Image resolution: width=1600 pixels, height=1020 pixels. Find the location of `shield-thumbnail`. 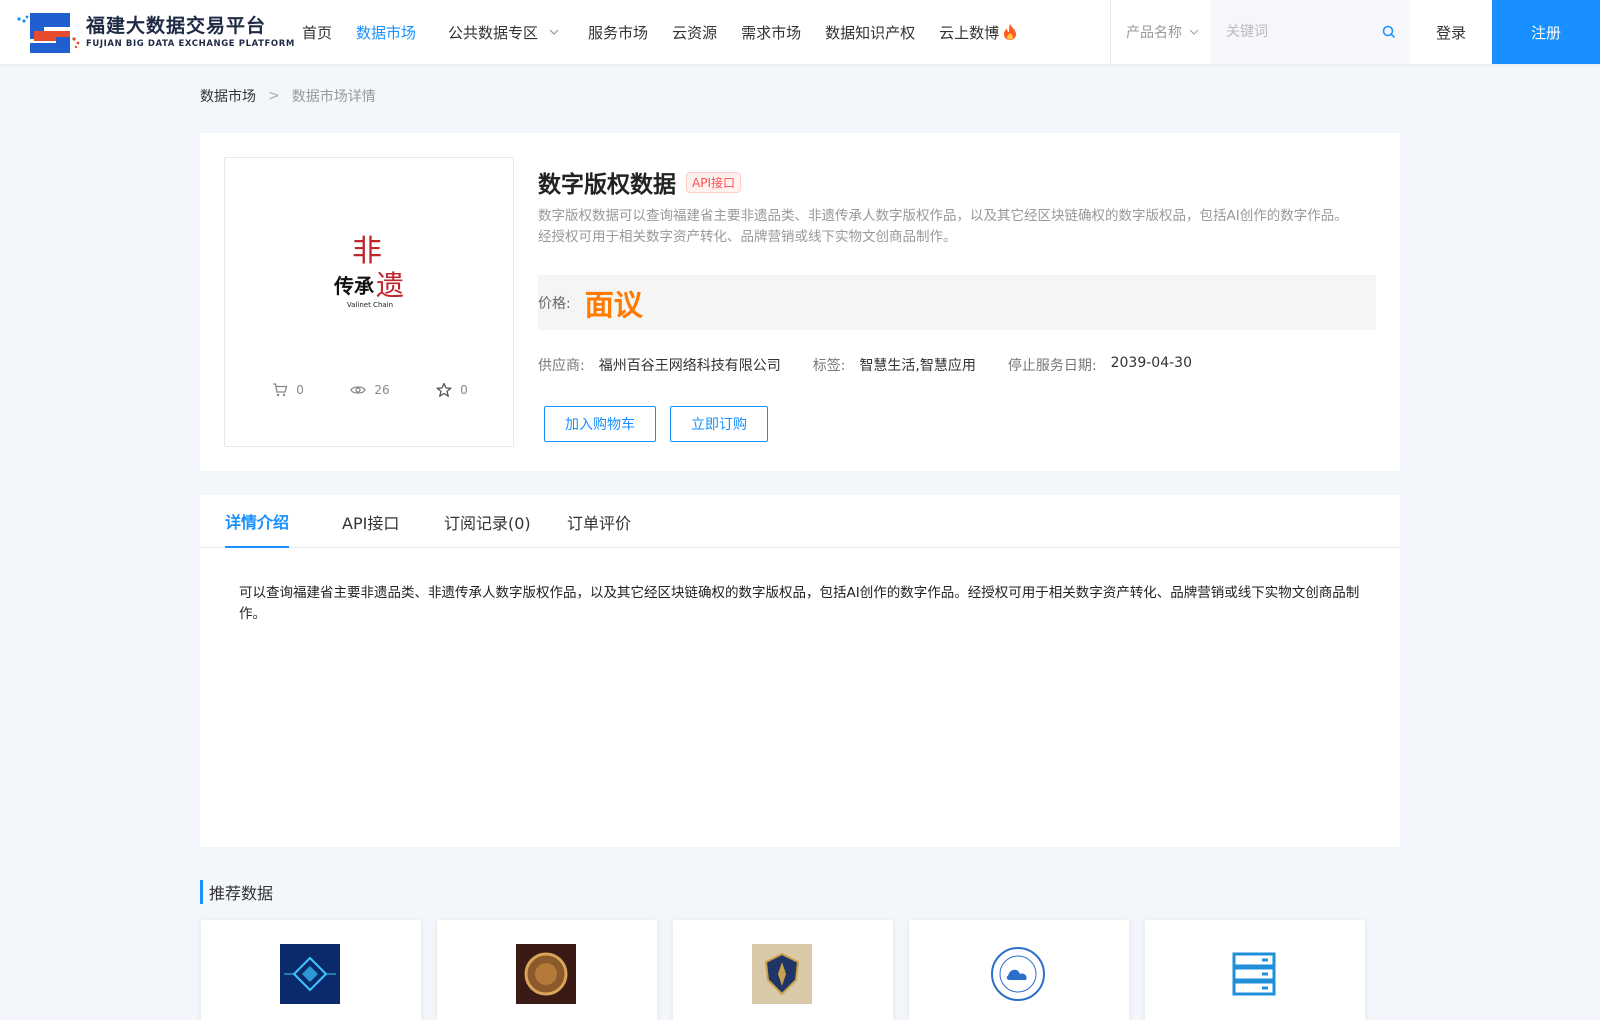

shield-thumbnail is located at coordinates (782, 974).